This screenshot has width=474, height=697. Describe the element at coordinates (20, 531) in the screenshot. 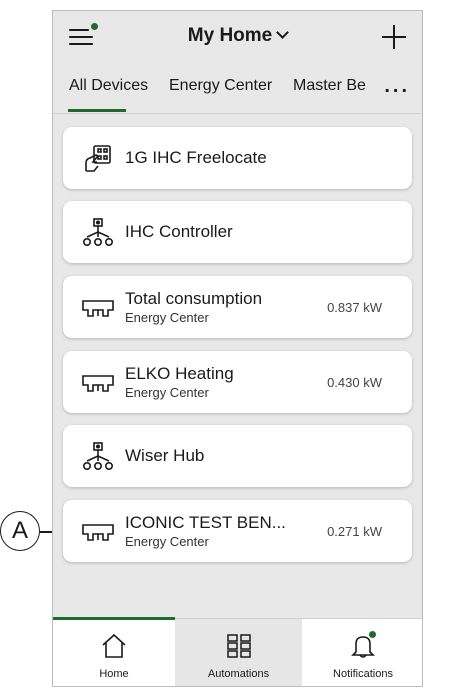

I see `callout-a: A` at that location.